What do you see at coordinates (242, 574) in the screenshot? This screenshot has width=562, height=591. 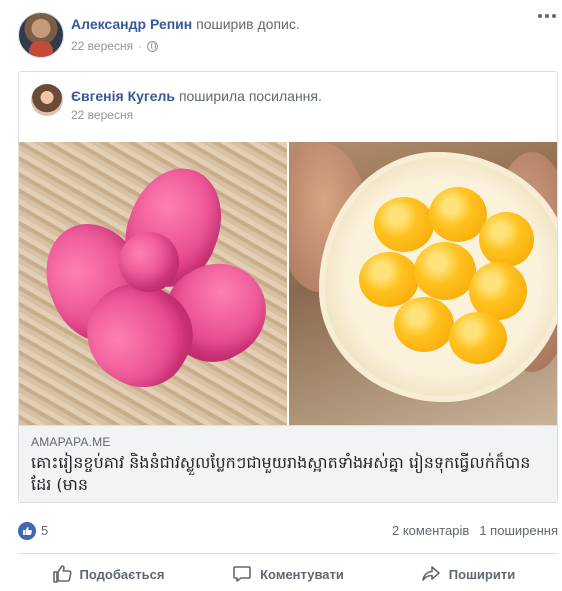 I see `comment-icon` at bounding box center [242, 574].